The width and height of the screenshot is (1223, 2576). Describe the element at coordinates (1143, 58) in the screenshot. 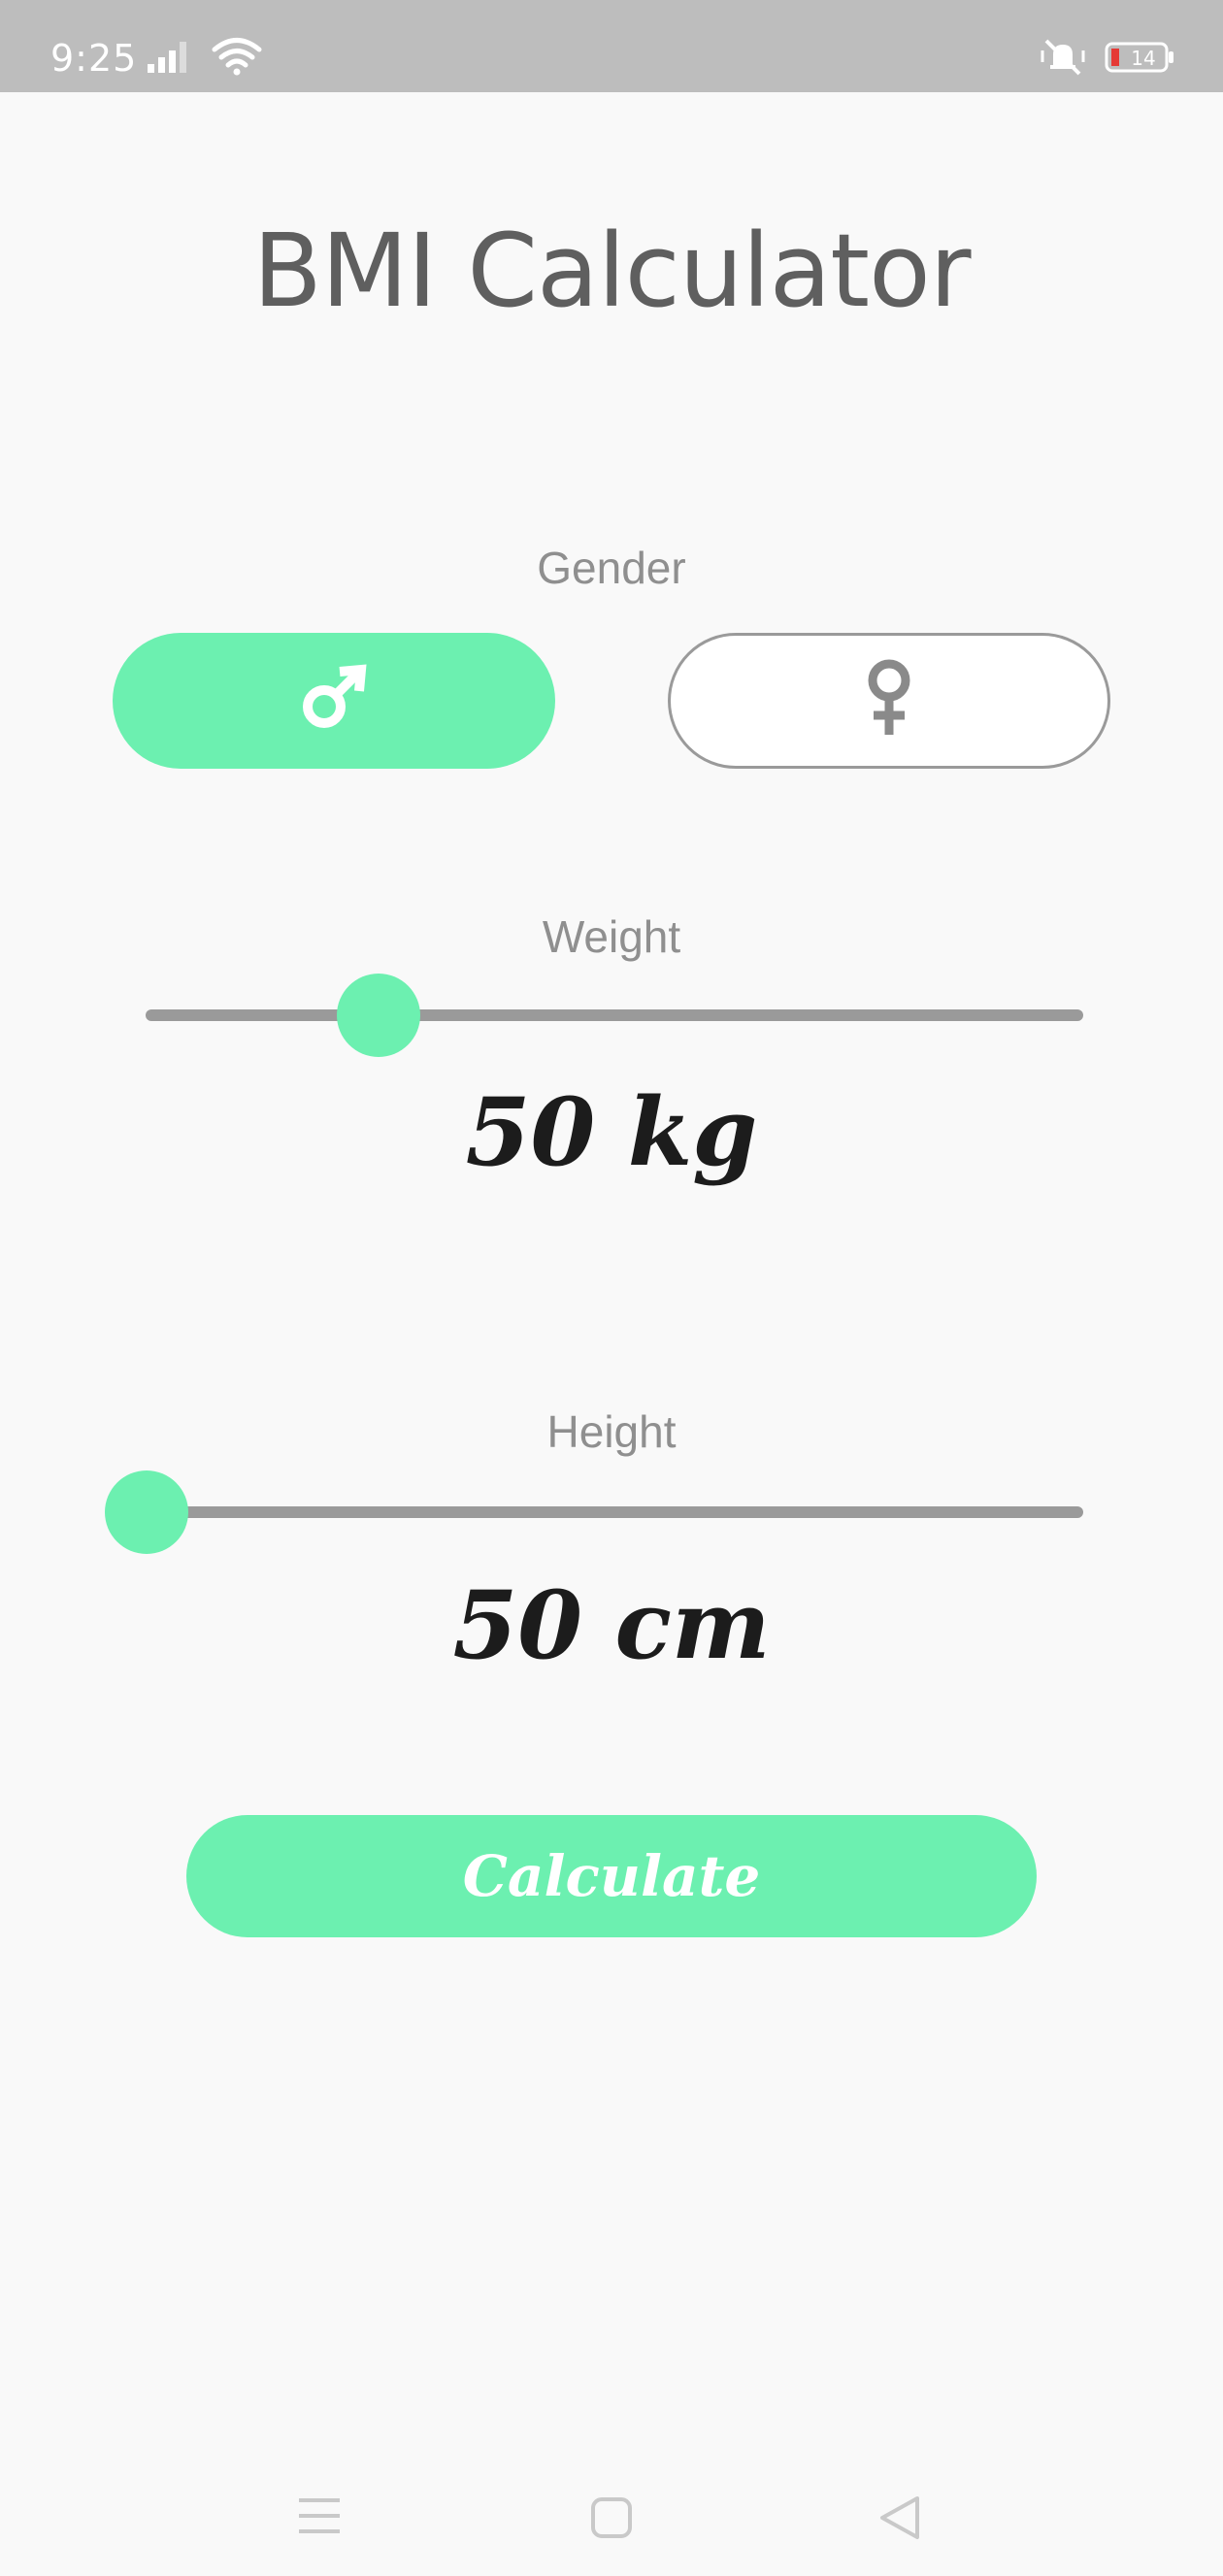

I see `battery-level: 14` at that location.